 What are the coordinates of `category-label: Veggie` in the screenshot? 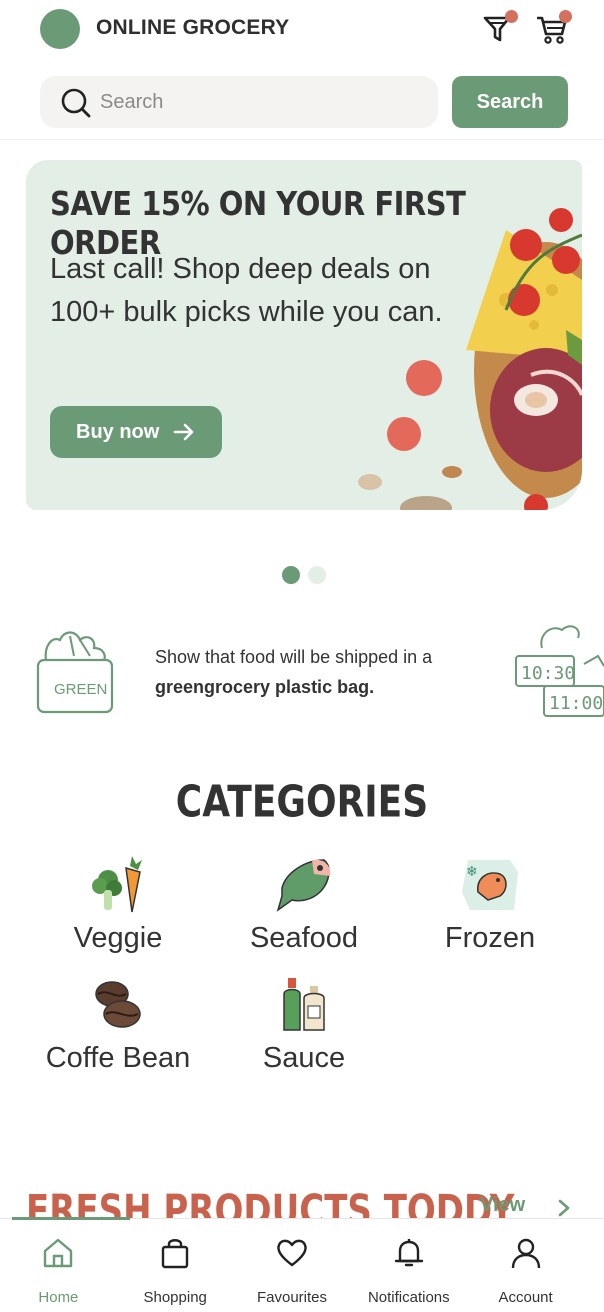 It's located at (118, 938).